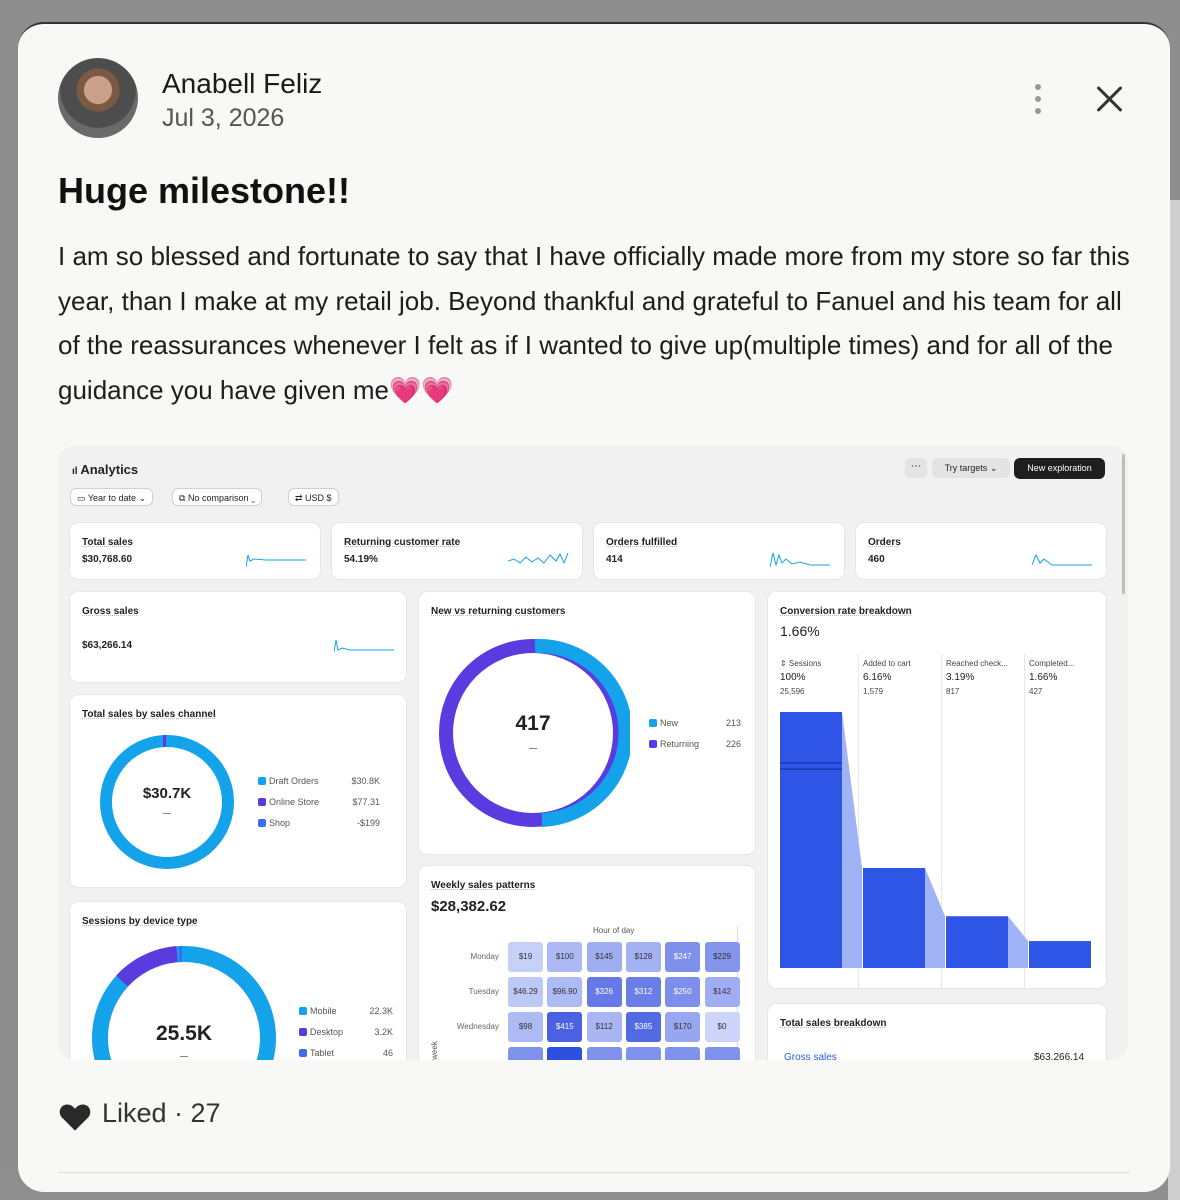 This screenshot has height=1200, width=1180. What do you see at coordinates (204, 191) in the screenshot?
I see `post-title: Huge milestone!!` at bounding box center [204, 191].